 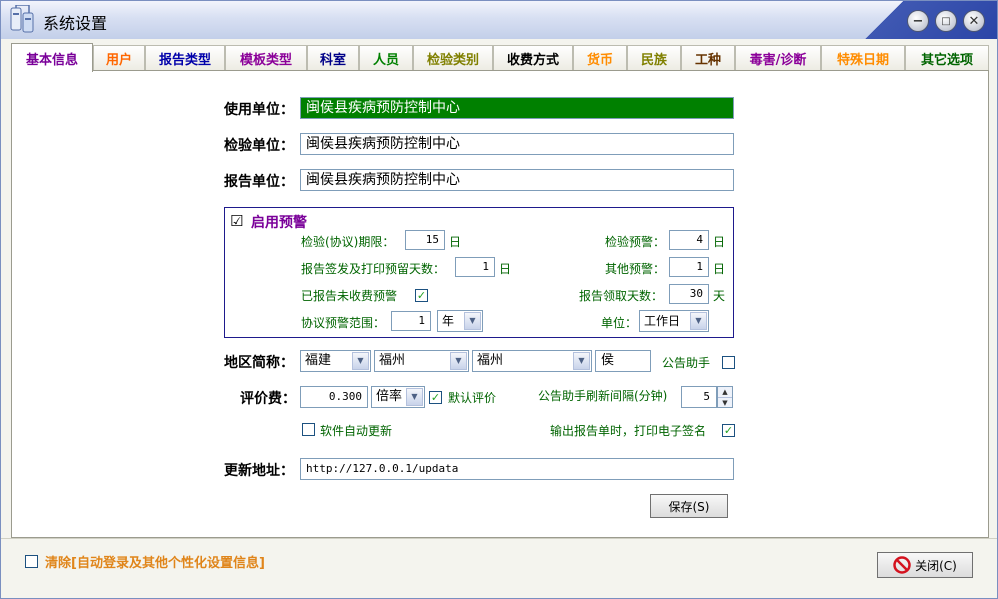 I want to click on fee-mode-select: 倍率 ▼, so click(x=398, y=397).